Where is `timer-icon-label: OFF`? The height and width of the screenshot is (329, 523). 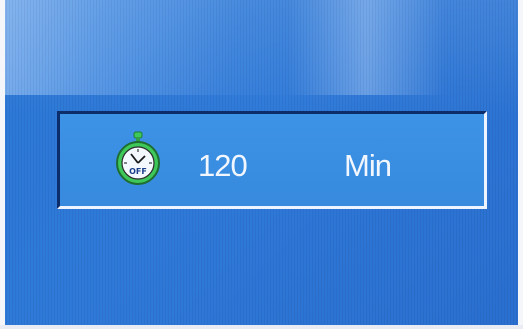
timer-icon-label: OFF is located at coordinates (138, 171).